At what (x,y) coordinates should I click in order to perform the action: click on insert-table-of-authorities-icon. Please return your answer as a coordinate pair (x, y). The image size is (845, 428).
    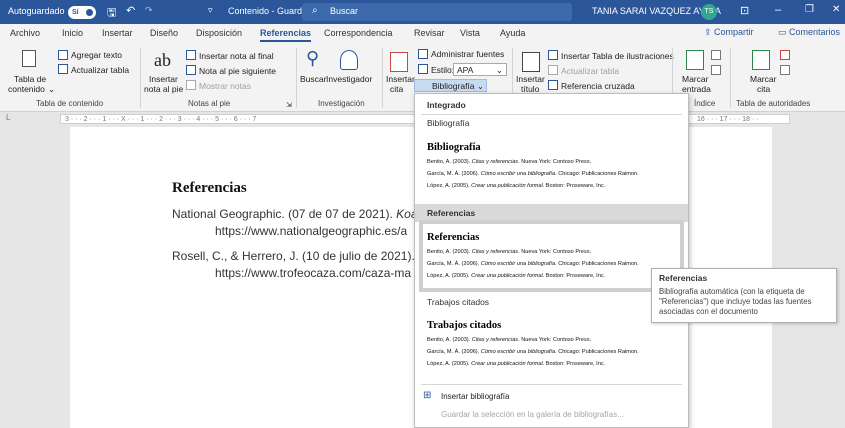
    Looking at the image, I should click on (785, 55).